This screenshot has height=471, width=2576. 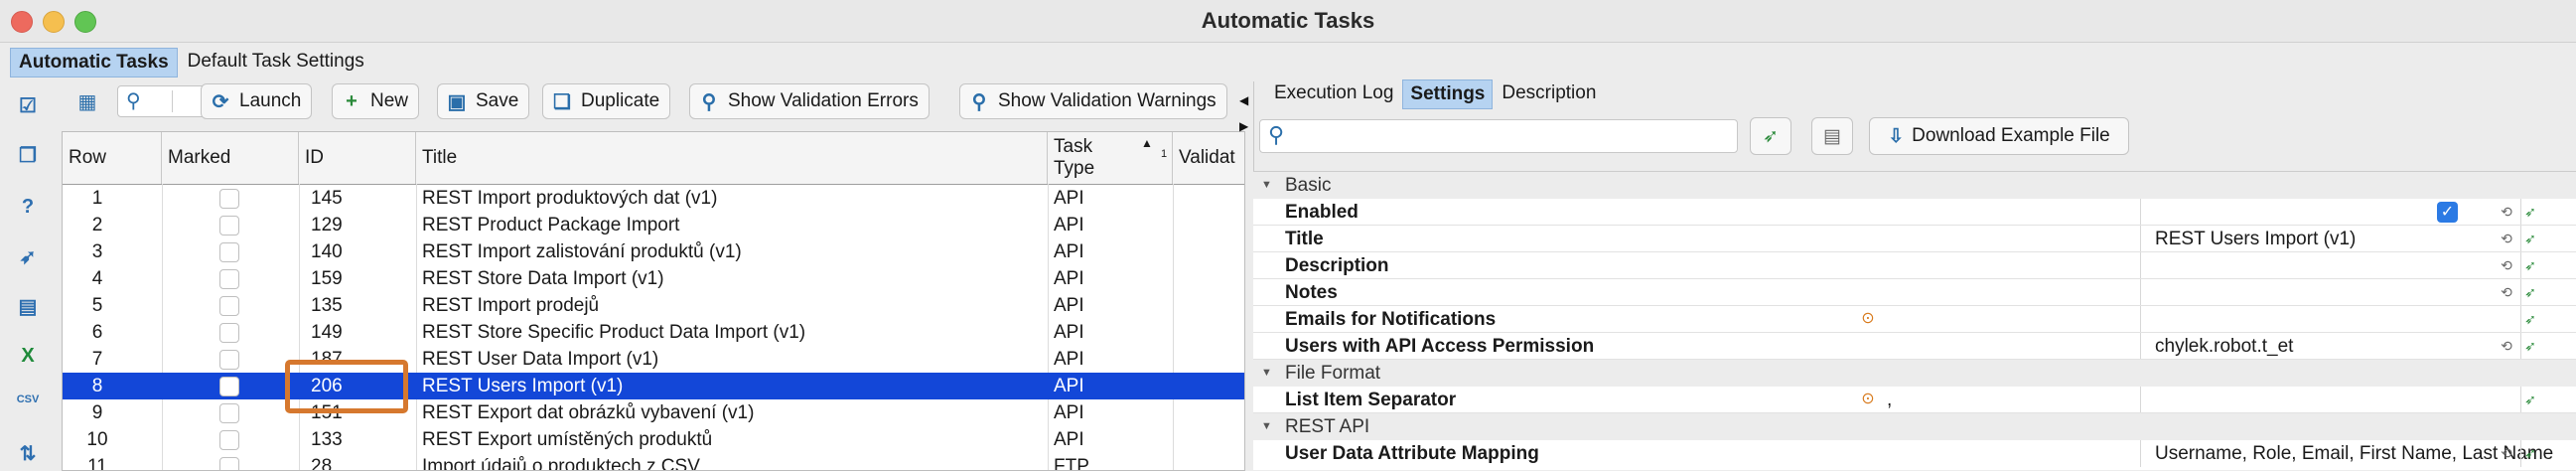 What do you see at coordinates (113, 158) in the screenshot?
I see `column-header-row: Row` at bounding box center [113, 158].